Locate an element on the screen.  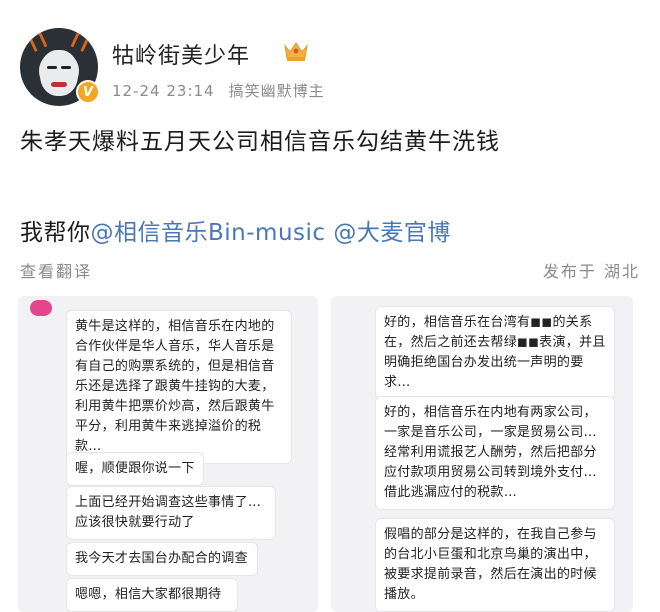
chat-bubble: 喔，顺便跟你说一下 is located at coordinates (135, 469).